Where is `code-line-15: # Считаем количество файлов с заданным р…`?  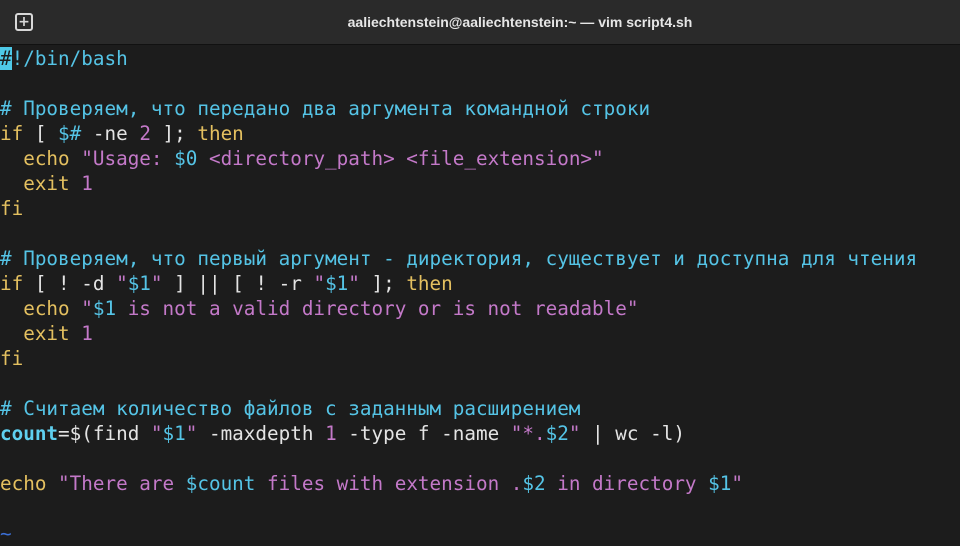
code-line-15: # Считаем количество файлов с заданным р… is located at coordinates (480, 408).